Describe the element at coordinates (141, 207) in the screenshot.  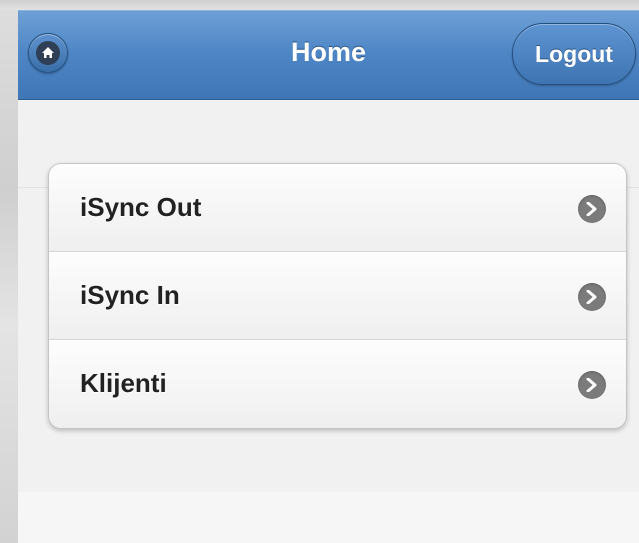
I see `list-item-label: iSync Out` at that location.